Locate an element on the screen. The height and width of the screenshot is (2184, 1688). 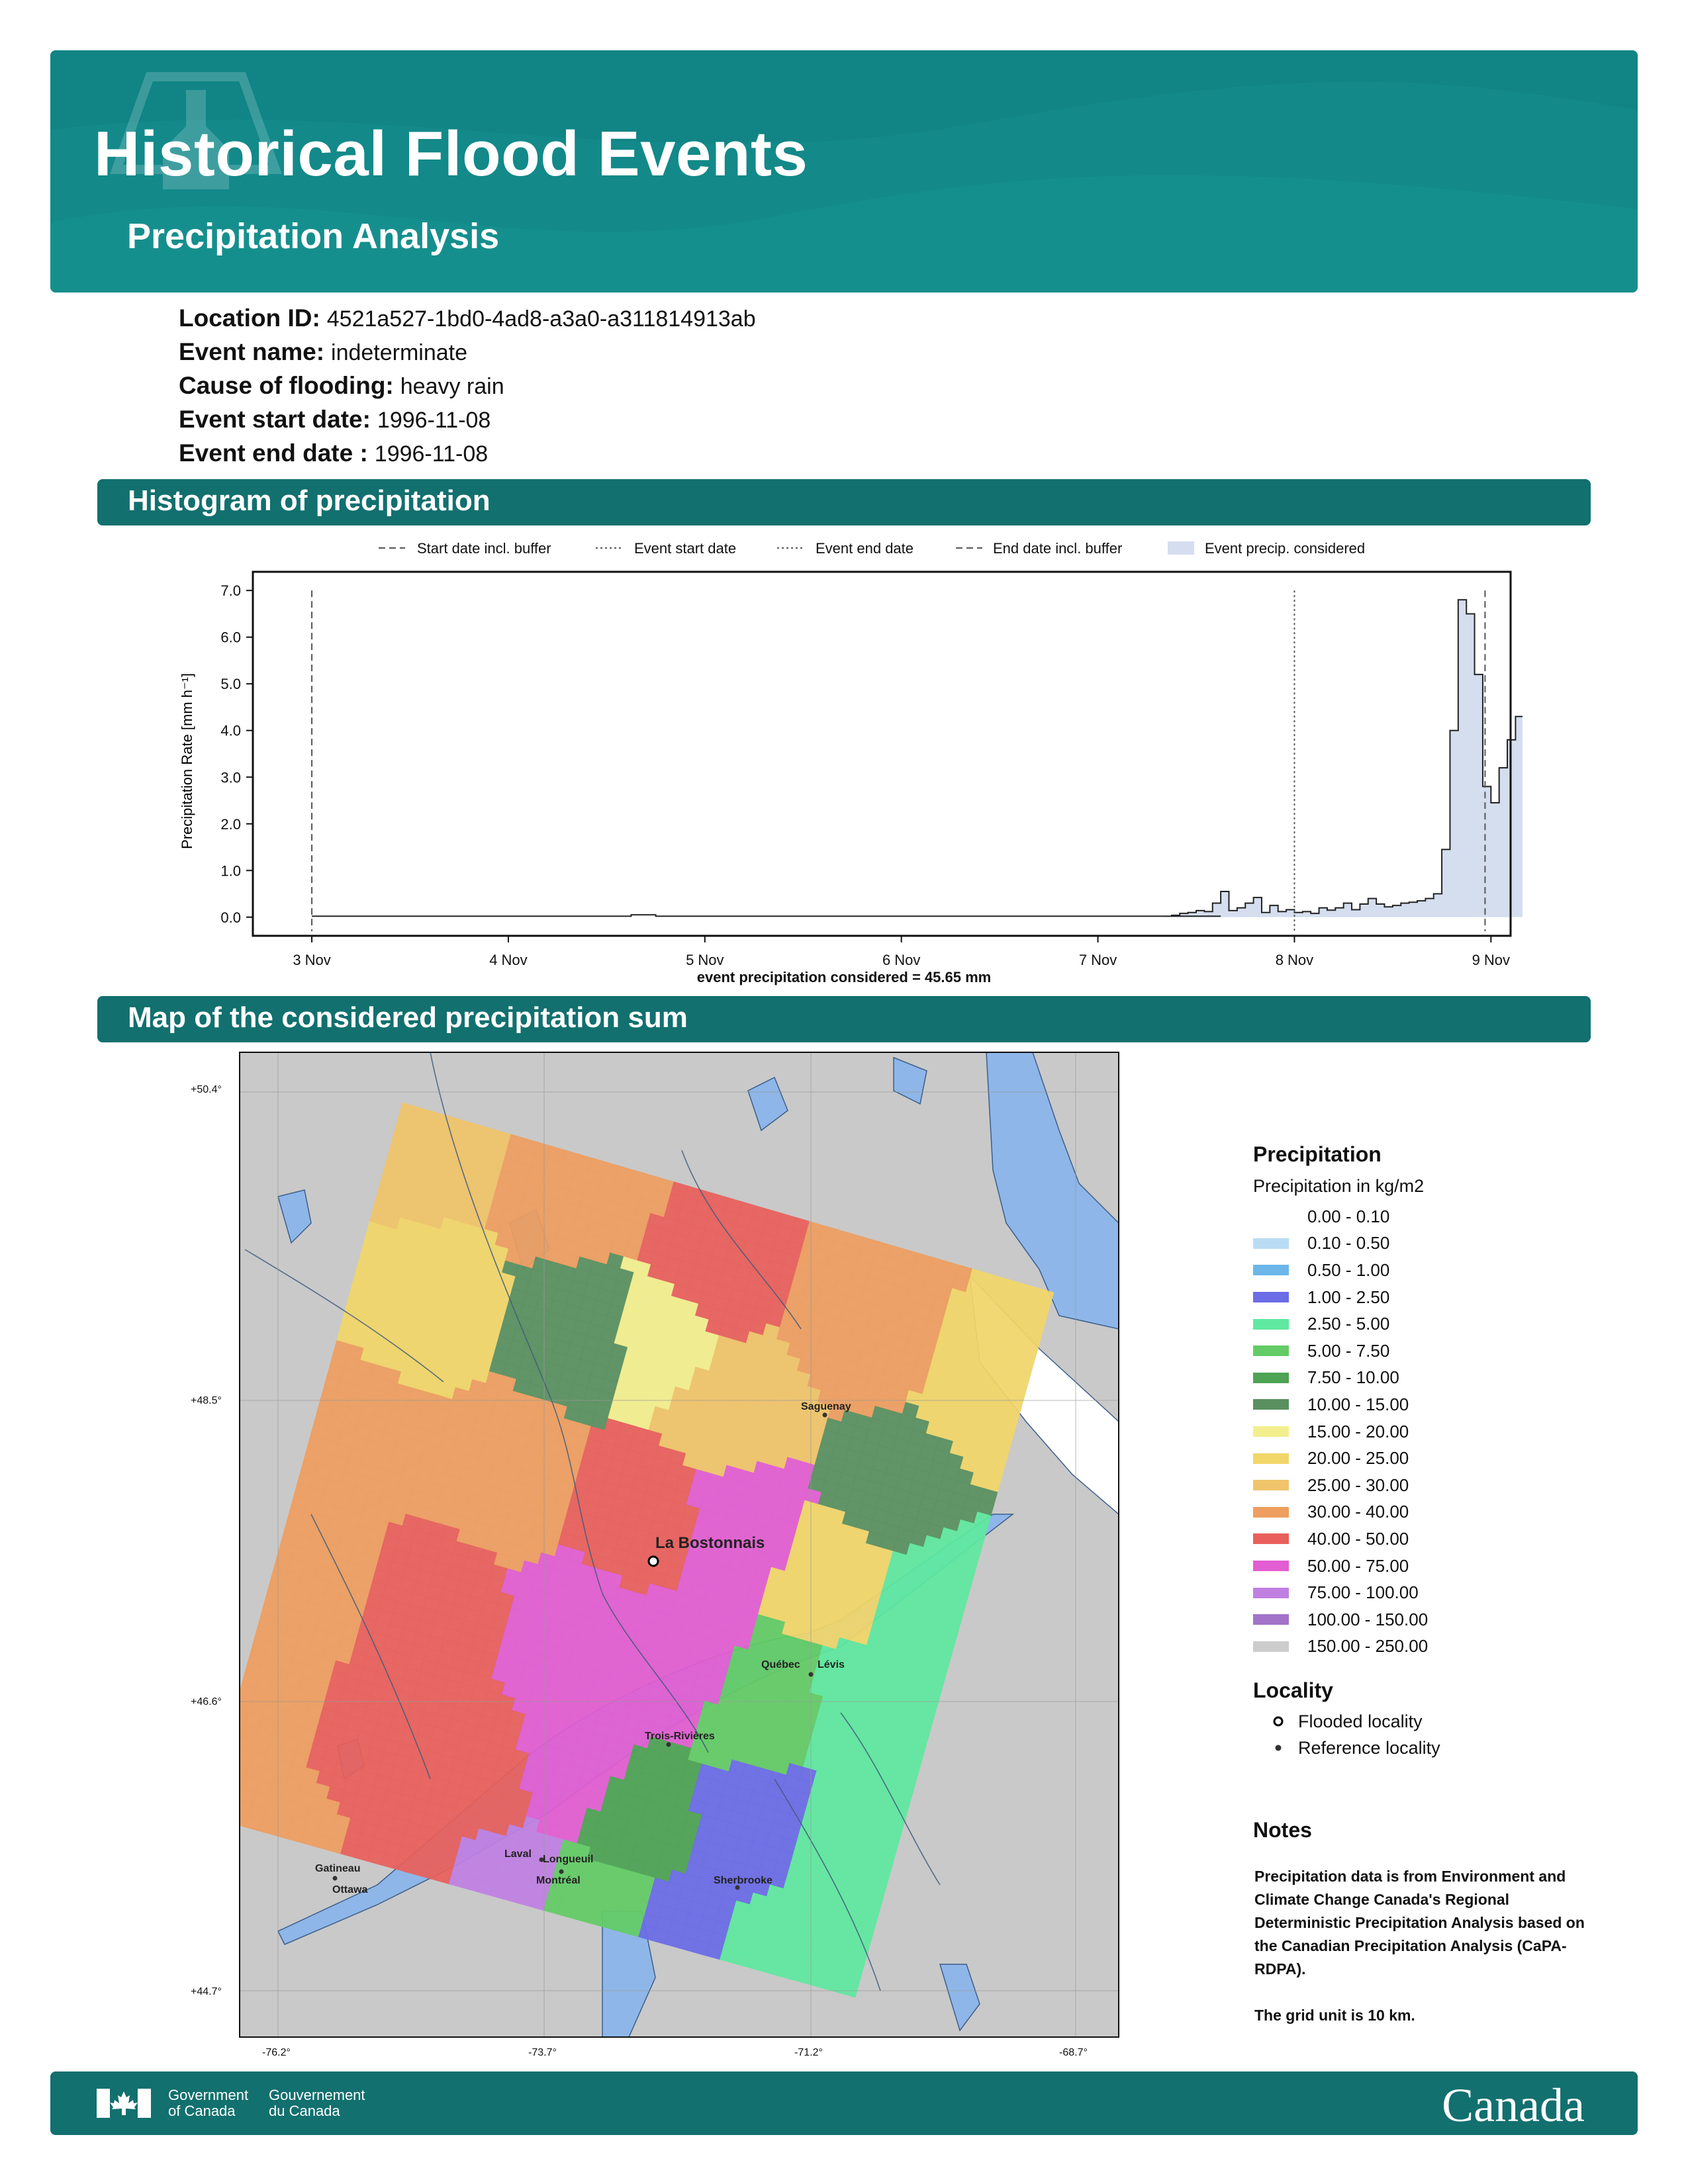
legend-bin-label: 30.00 - 40.00 is located at coordinates (1358, 1512).